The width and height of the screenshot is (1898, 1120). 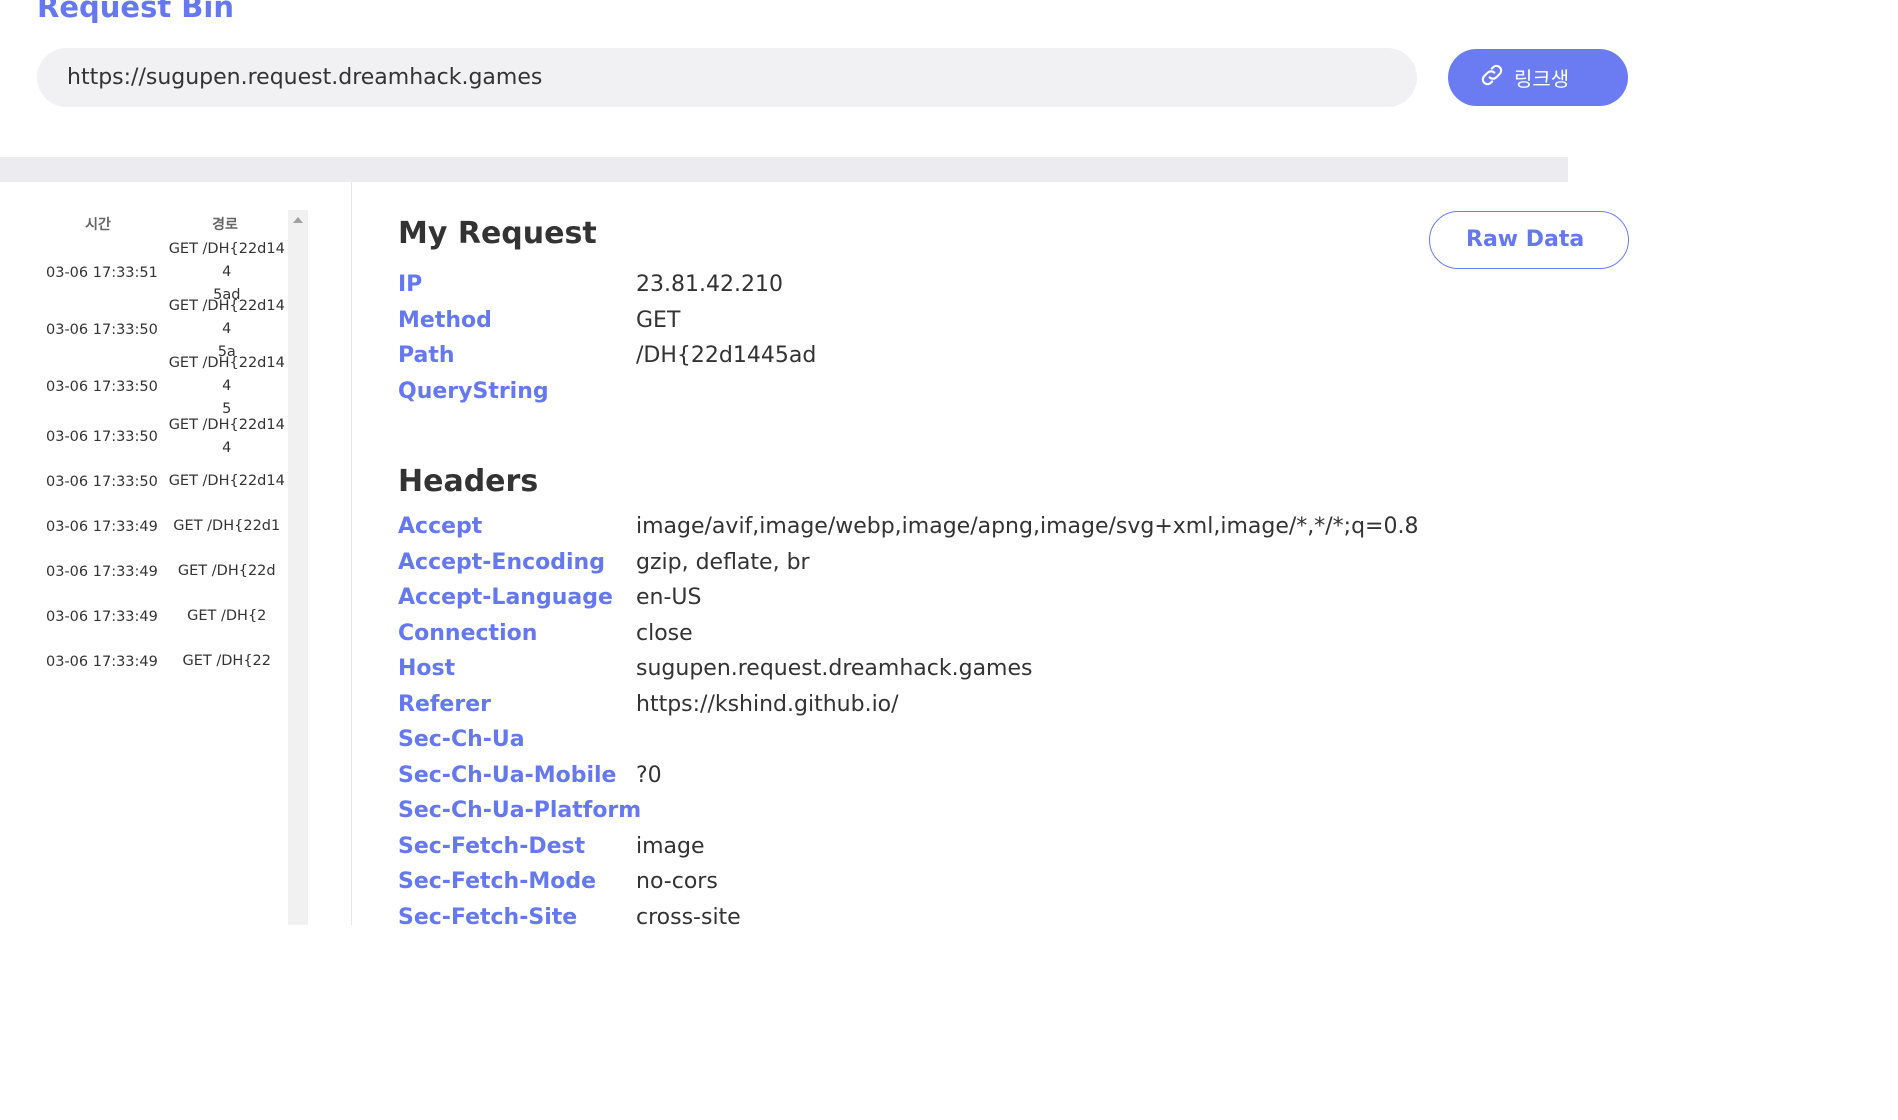 I want to click on field-row: Sec-Fetch-Dest image, so click(x=948, y=852).